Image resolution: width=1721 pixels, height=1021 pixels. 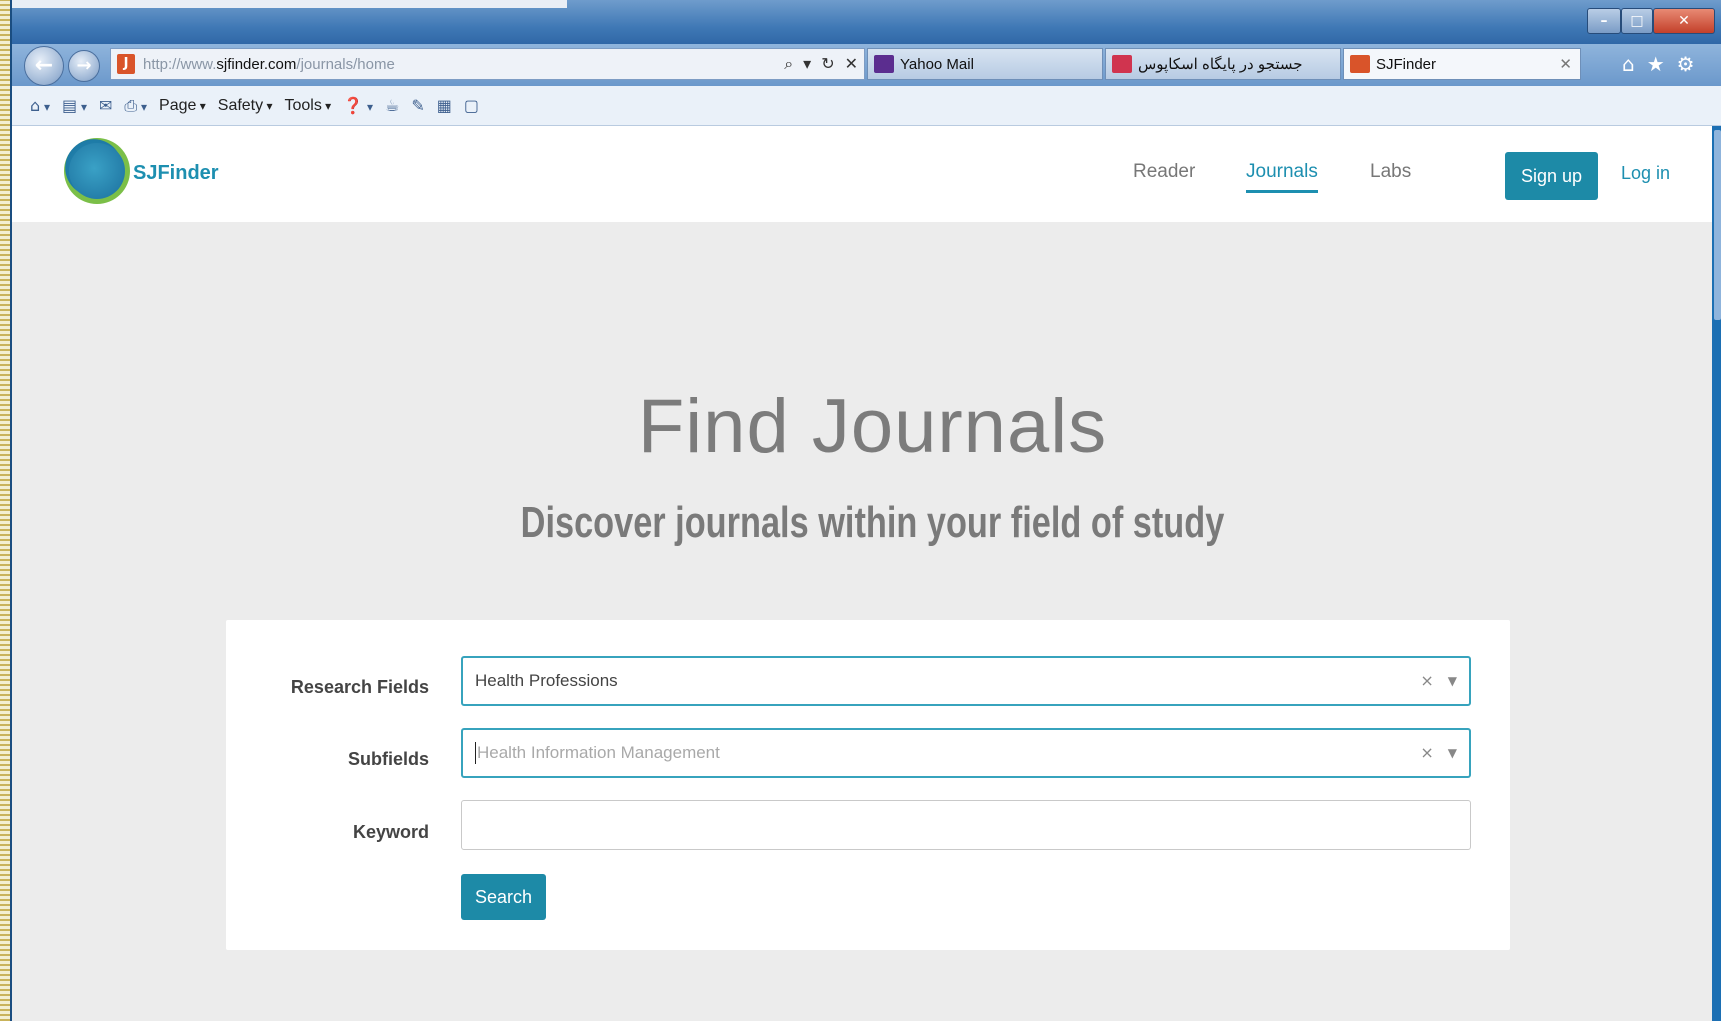 I want to click on mail-icon: ✉, so click(x=105, y=105).